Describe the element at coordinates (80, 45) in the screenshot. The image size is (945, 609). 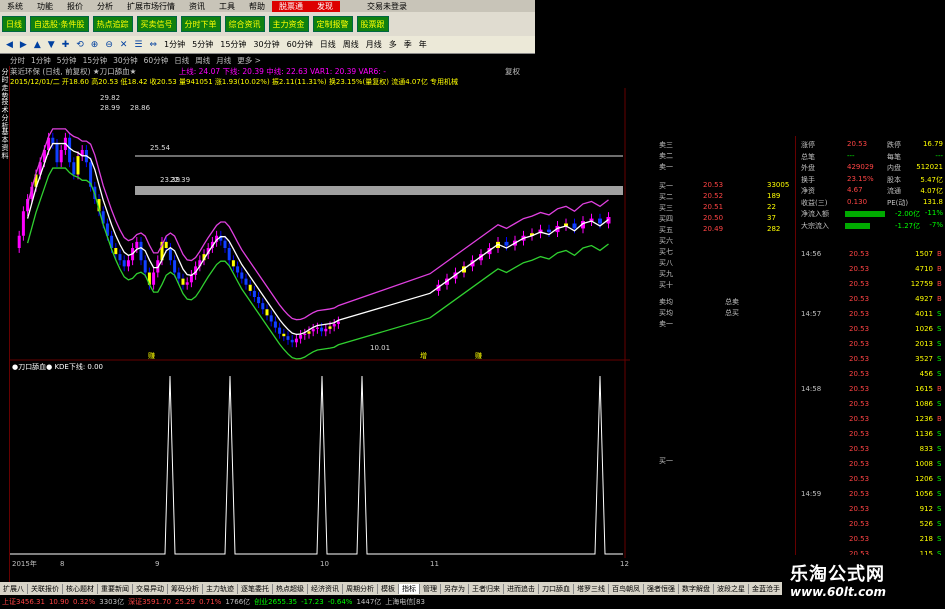
I see `toolbar-icon: ⟲` at that location.